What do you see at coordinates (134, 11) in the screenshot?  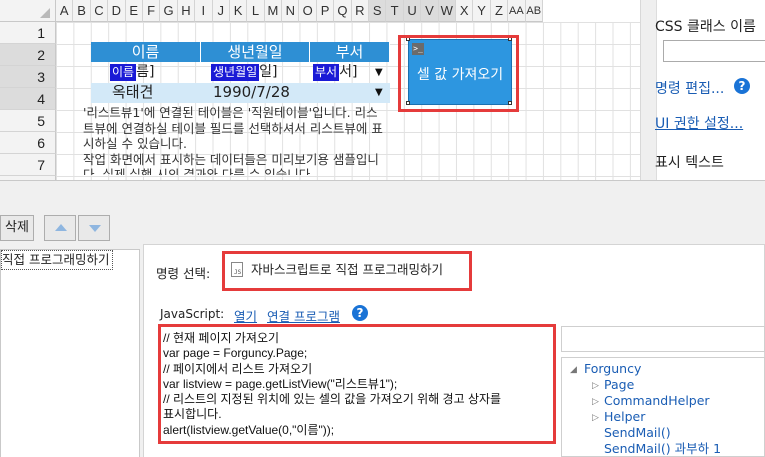 I see `column-header-e: E` at bounding box center [134, 11].